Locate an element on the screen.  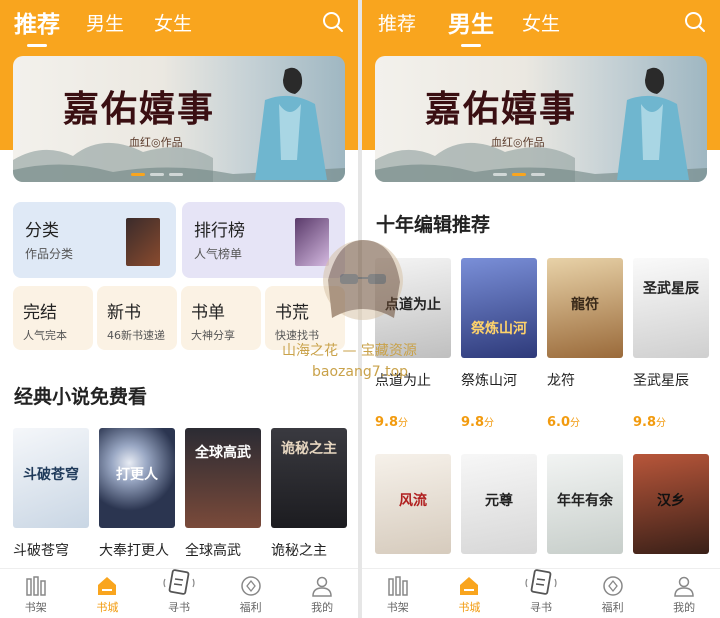
book-item: 风流 is located at coordinates (413, 504).